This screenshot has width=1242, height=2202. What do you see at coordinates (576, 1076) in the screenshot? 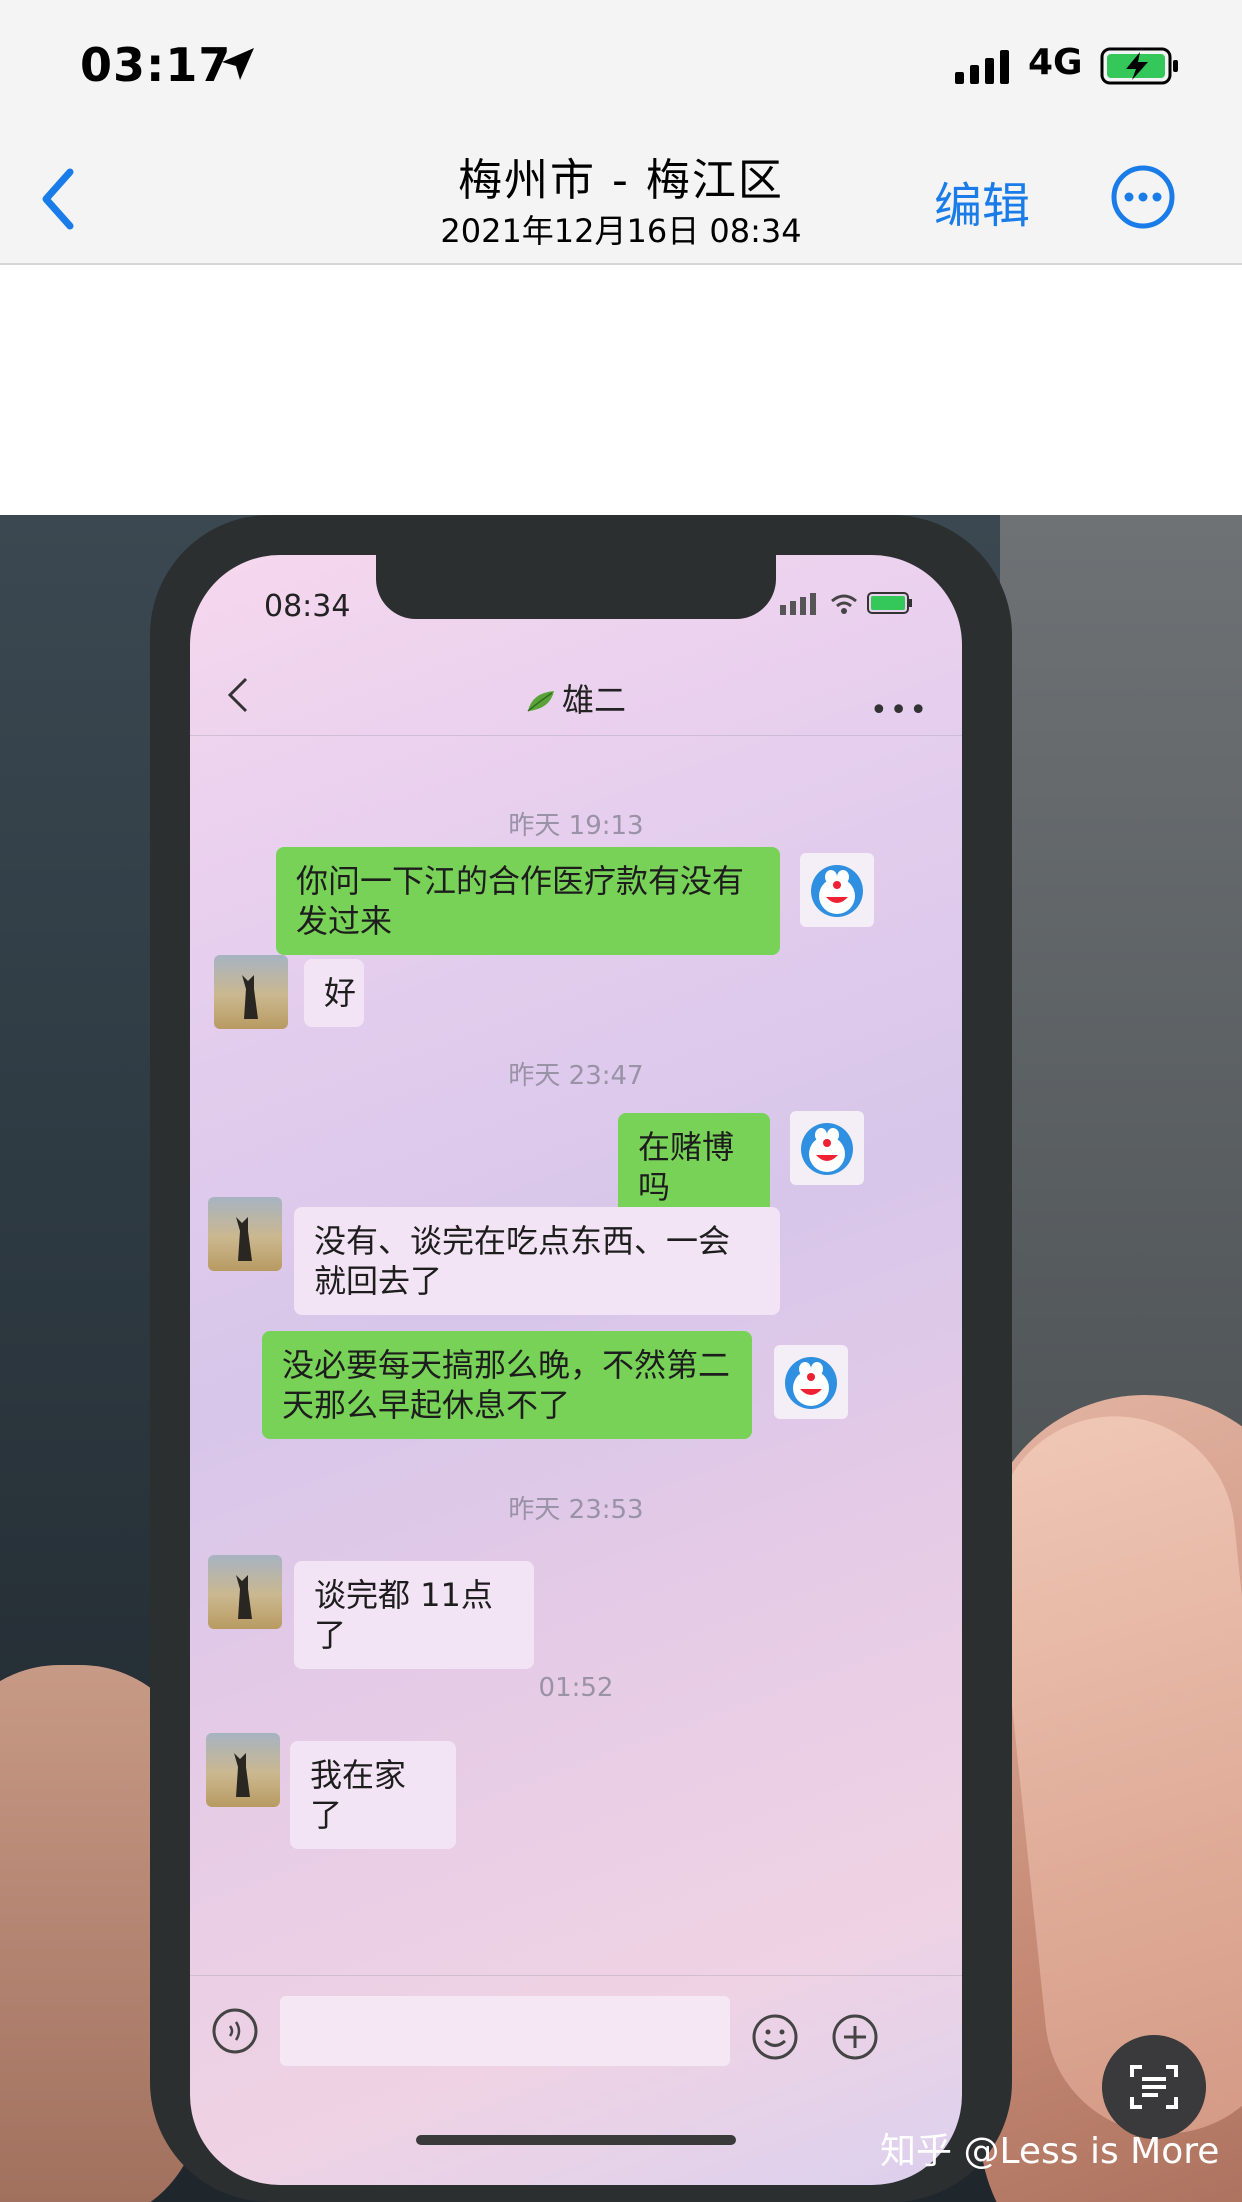
I see `chat-timestamp: 昨天 23:47` at bounding box center [576, 1076].